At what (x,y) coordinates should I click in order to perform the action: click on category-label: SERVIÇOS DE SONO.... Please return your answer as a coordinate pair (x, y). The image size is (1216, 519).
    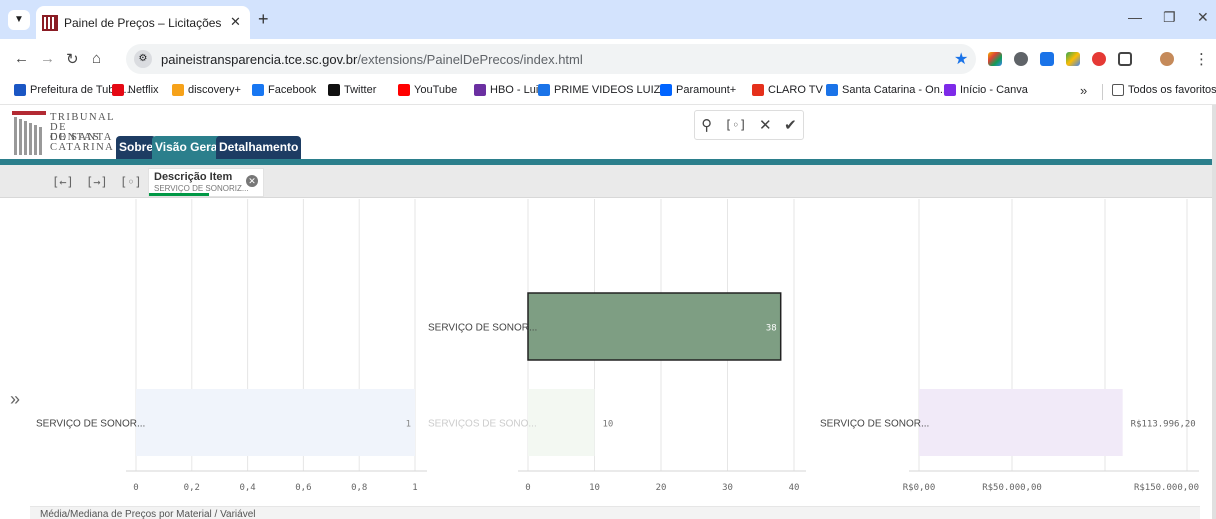
    Looking at the image, I should click on (482, 424).